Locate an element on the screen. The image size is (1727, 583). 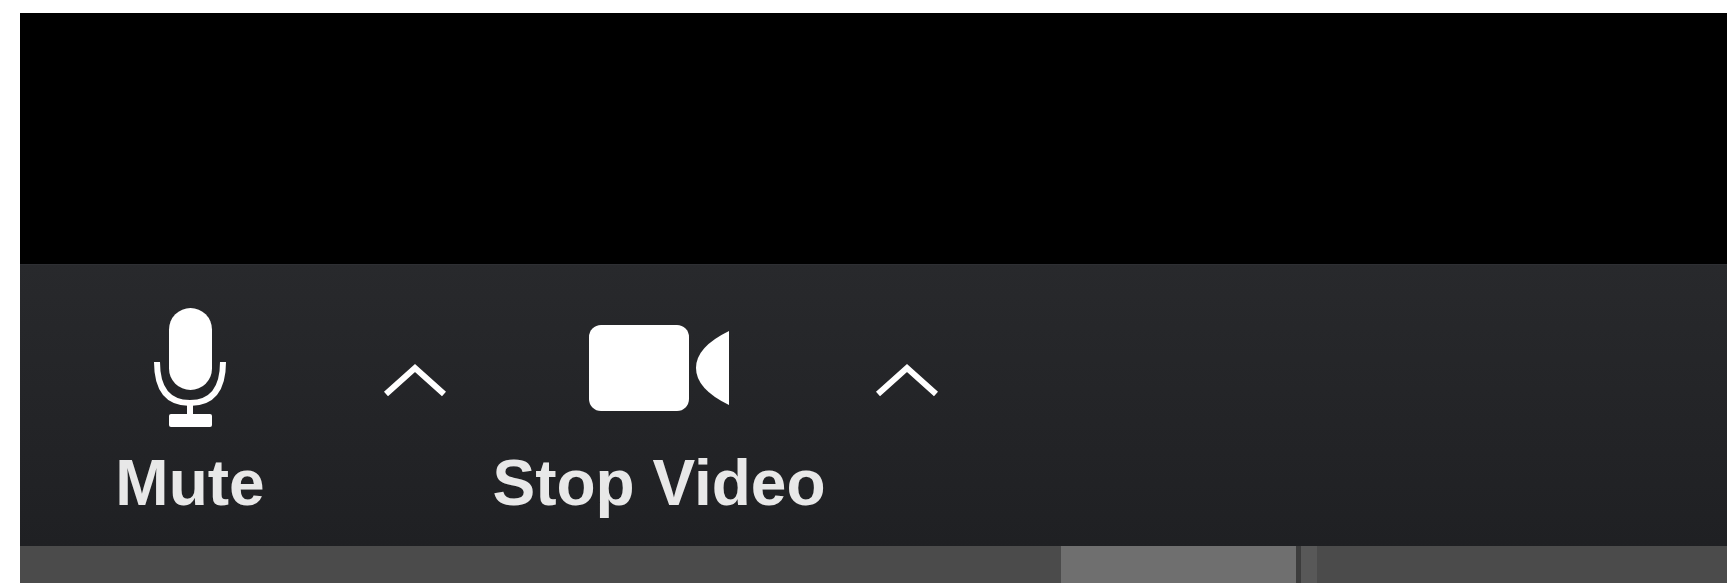
toolbar-button: Mute is located at coordinates (190, 391).